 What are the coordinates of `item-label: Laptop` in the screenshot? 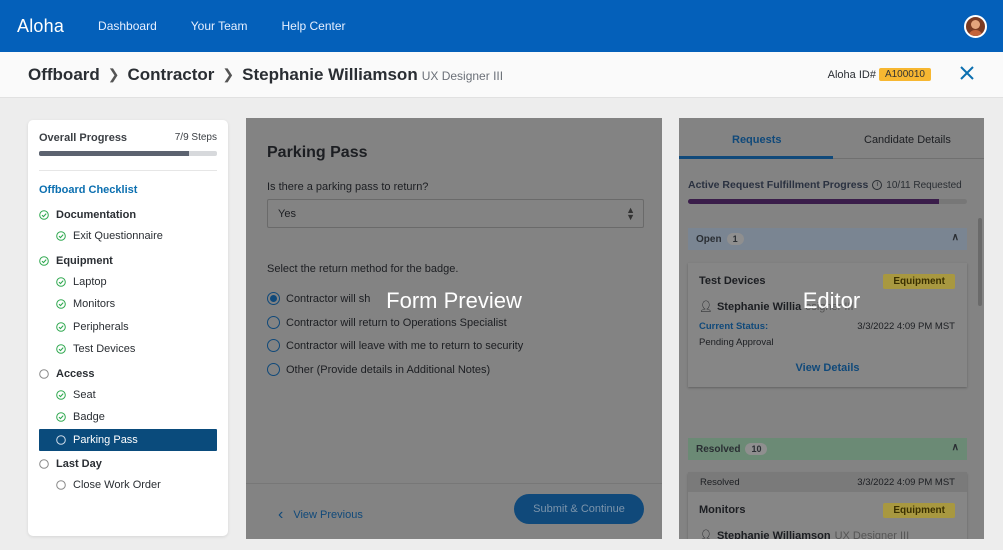 It's located at (90, 281).